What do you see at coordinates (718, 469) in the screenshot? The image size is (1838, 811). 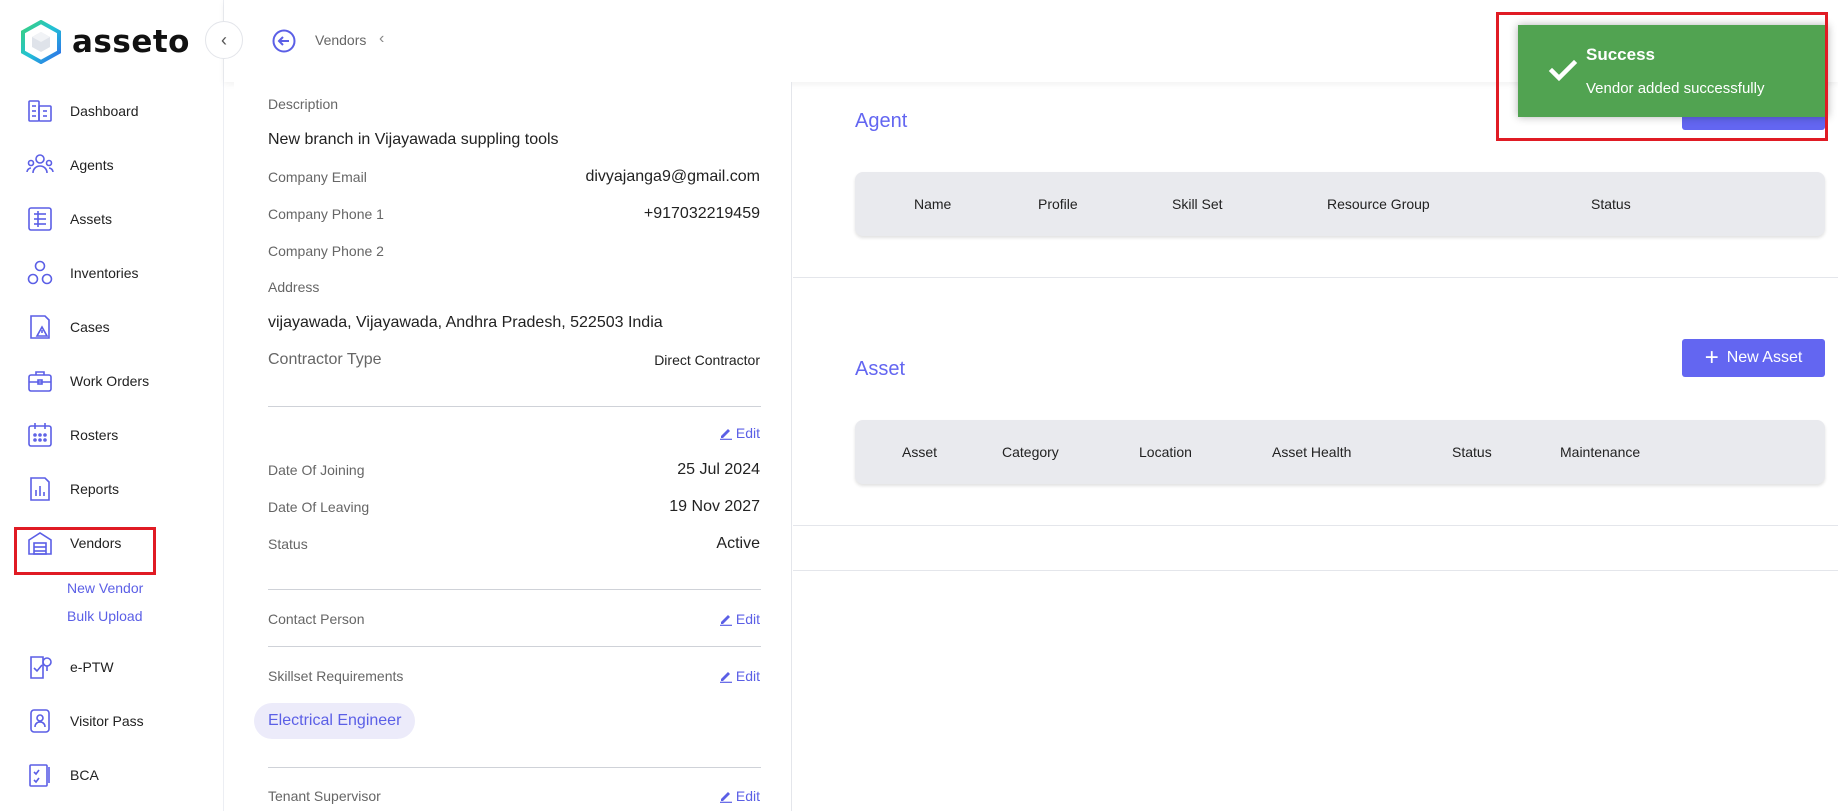 I see `date-of-joining-value: 25 Jul 2024` at bounding box center [718, 469].